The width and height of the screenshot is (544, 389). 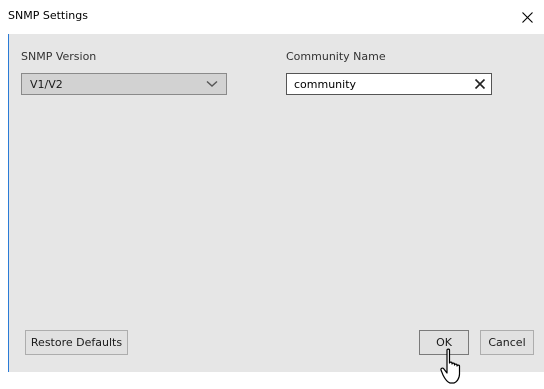 What do you see at coordinates (59, 56) in the screenshot?
I see `snmp-version-label: SNMP Version` at bounding box center [59, 56].